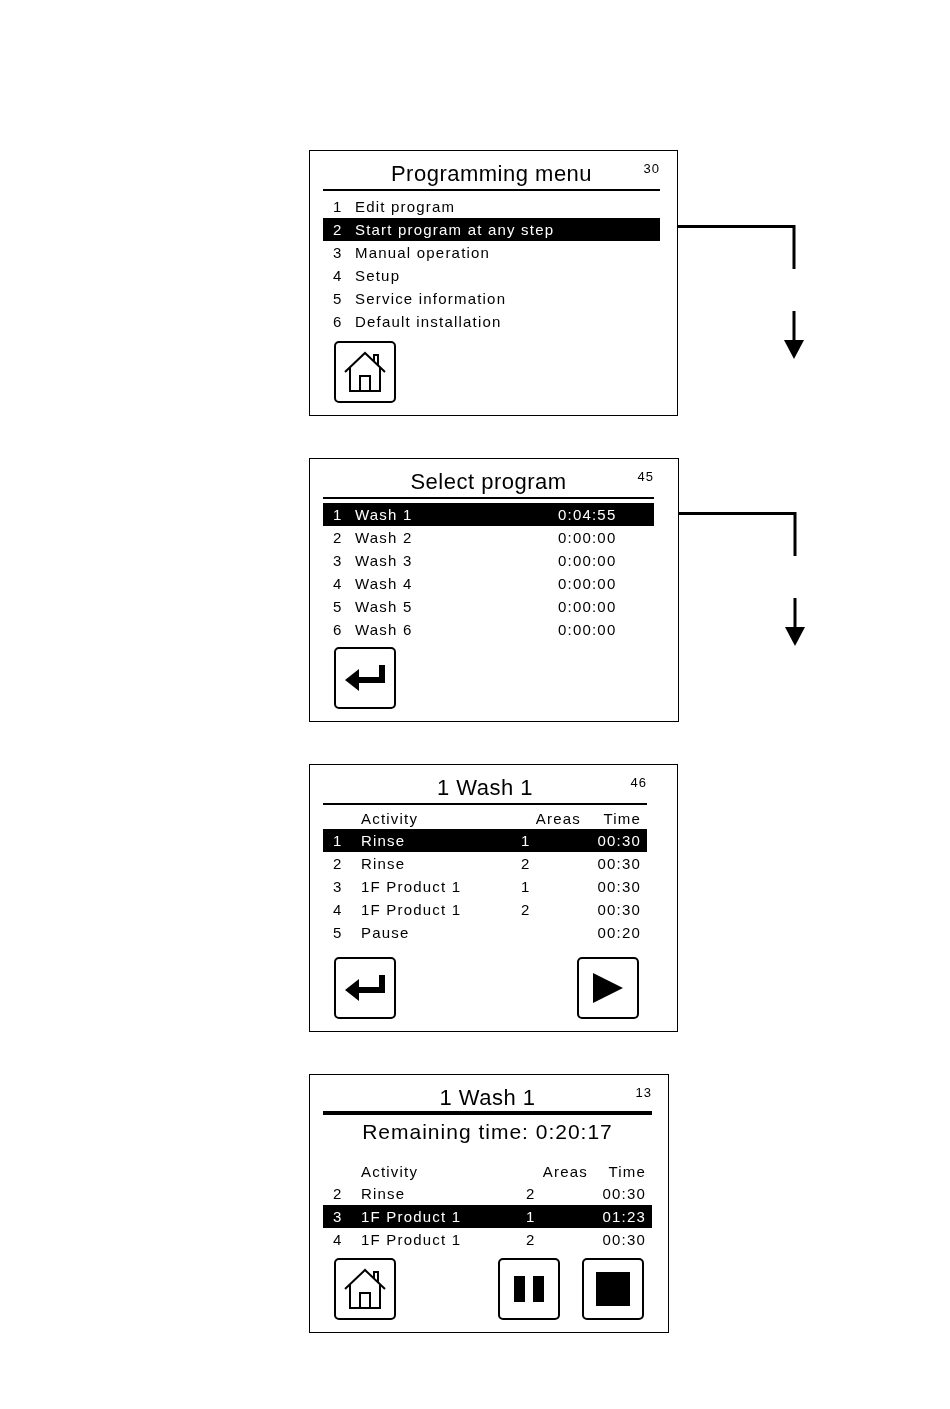 This screenshot has width=950, height=1409. Describe the element at coordinates (491, 252) in the screenshot. I see `list-row: 3 Manual operation` at that location.